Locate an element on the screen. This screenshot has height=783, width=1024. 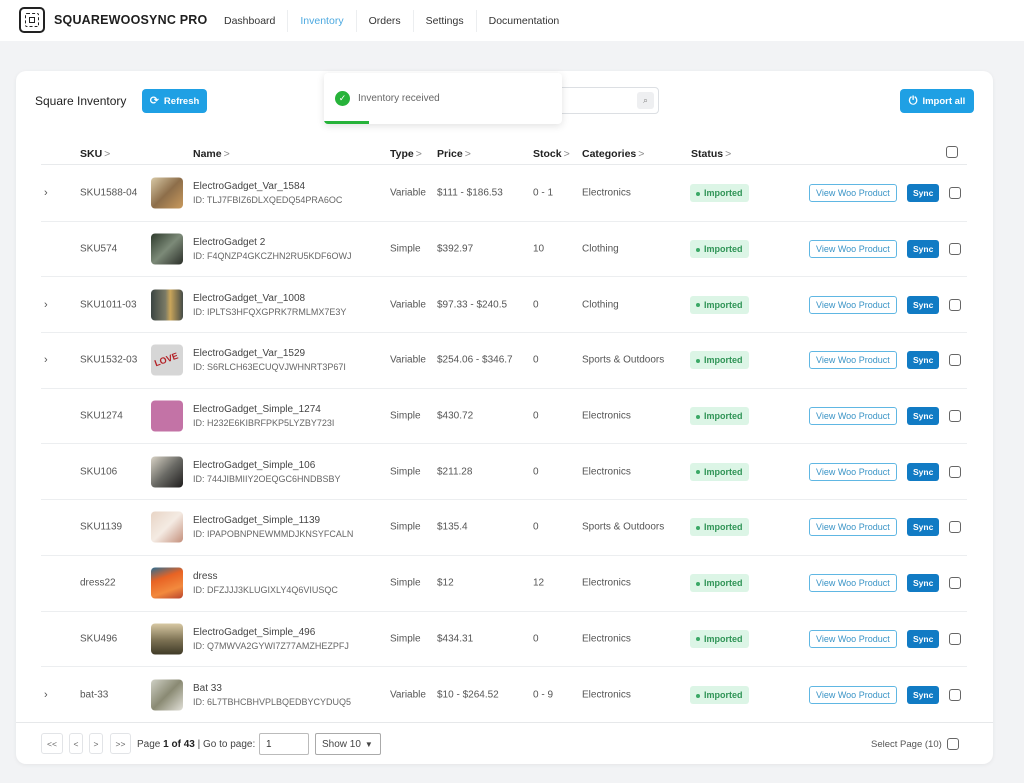
sku-cell: dress22 is located at coordinates (98, 583).